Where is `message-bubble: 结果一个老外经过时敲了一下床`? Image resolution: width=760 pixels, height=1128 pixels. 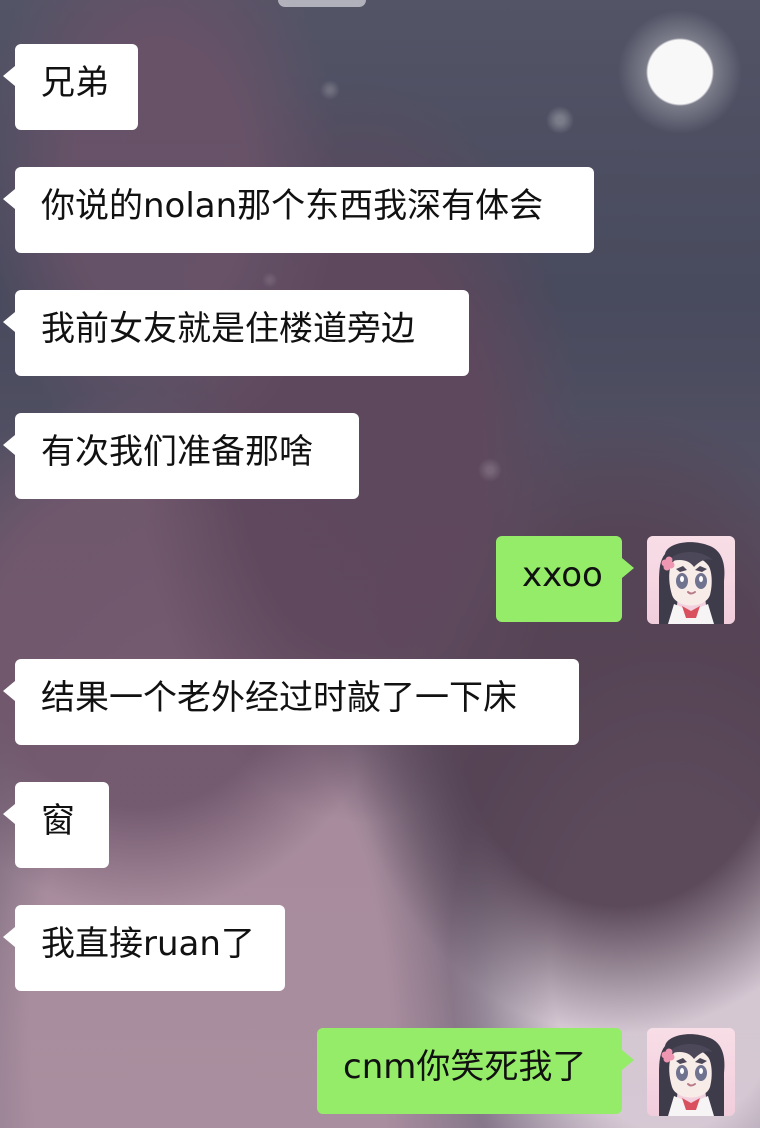
message-bubble: 结果一个老外经过时敲了一下床 is located at coordinates (291, 702).